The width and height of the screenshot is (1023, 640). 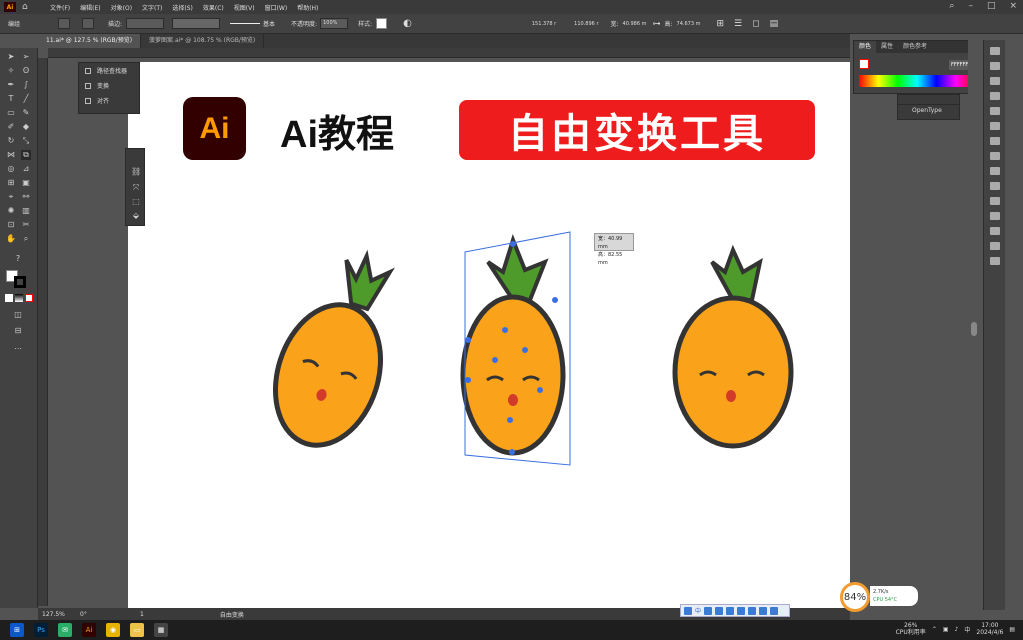 What do you see at coordinates (865, 47) in the screenshot?
I see `tab-color: 颜色` at bounding box center [865, 47].